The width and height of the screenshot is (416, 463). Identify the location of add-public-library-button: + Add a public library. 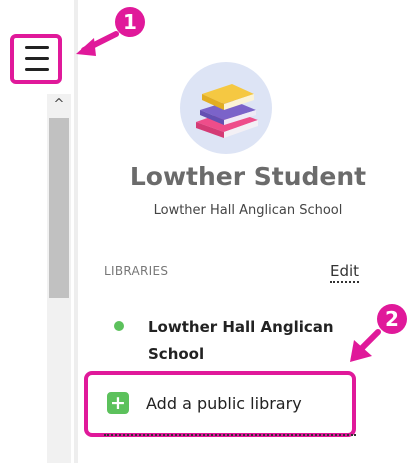
(220, 404).